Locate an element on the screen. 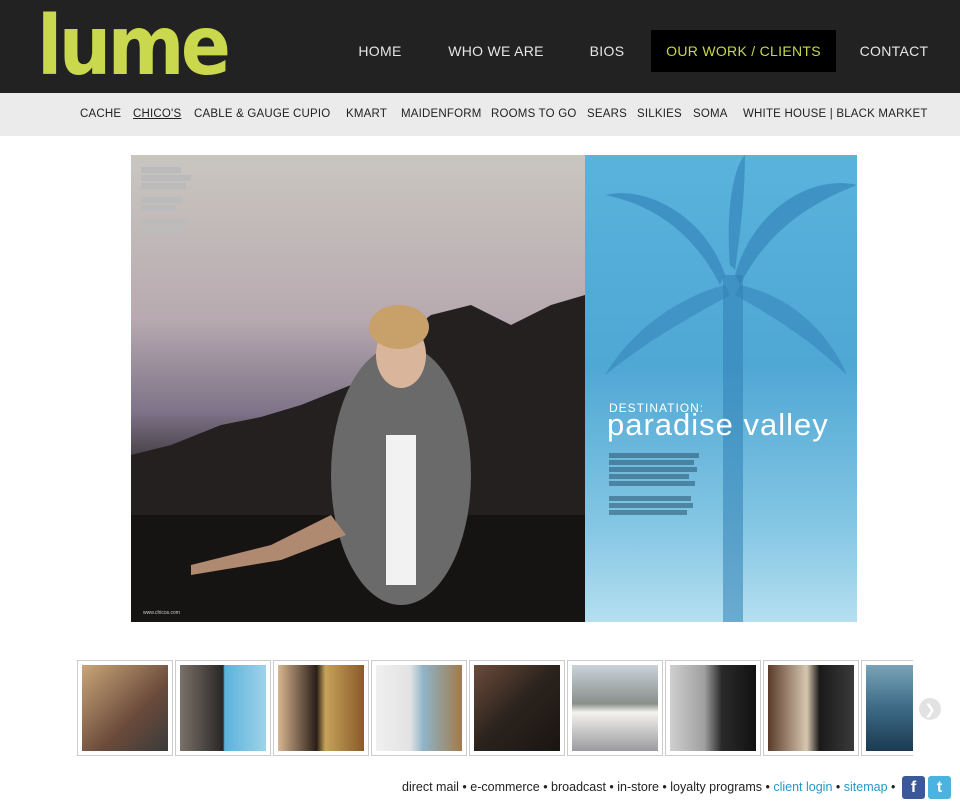 The image size is (960, 806). thumbnail-strip is located at coordinates (495, 708).